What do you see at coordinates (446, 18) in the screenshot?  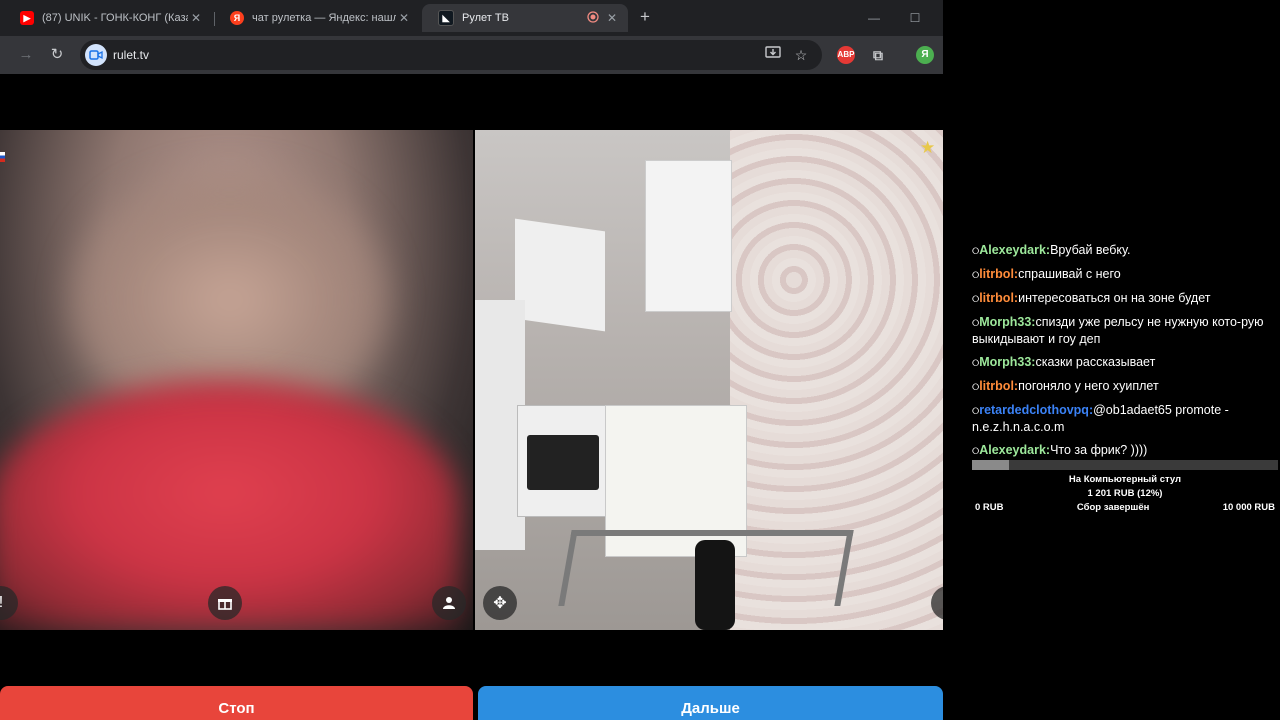 I see `rulet-tv-icon: ◣` at bounding box center [446, 18].